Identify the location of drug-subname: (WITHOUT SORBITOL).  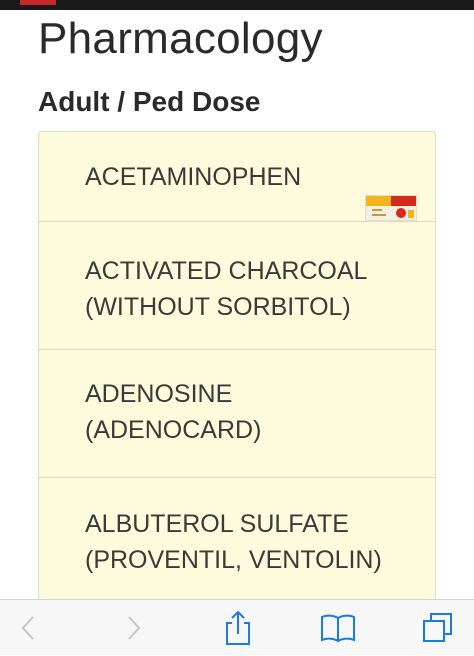
(218, 307).